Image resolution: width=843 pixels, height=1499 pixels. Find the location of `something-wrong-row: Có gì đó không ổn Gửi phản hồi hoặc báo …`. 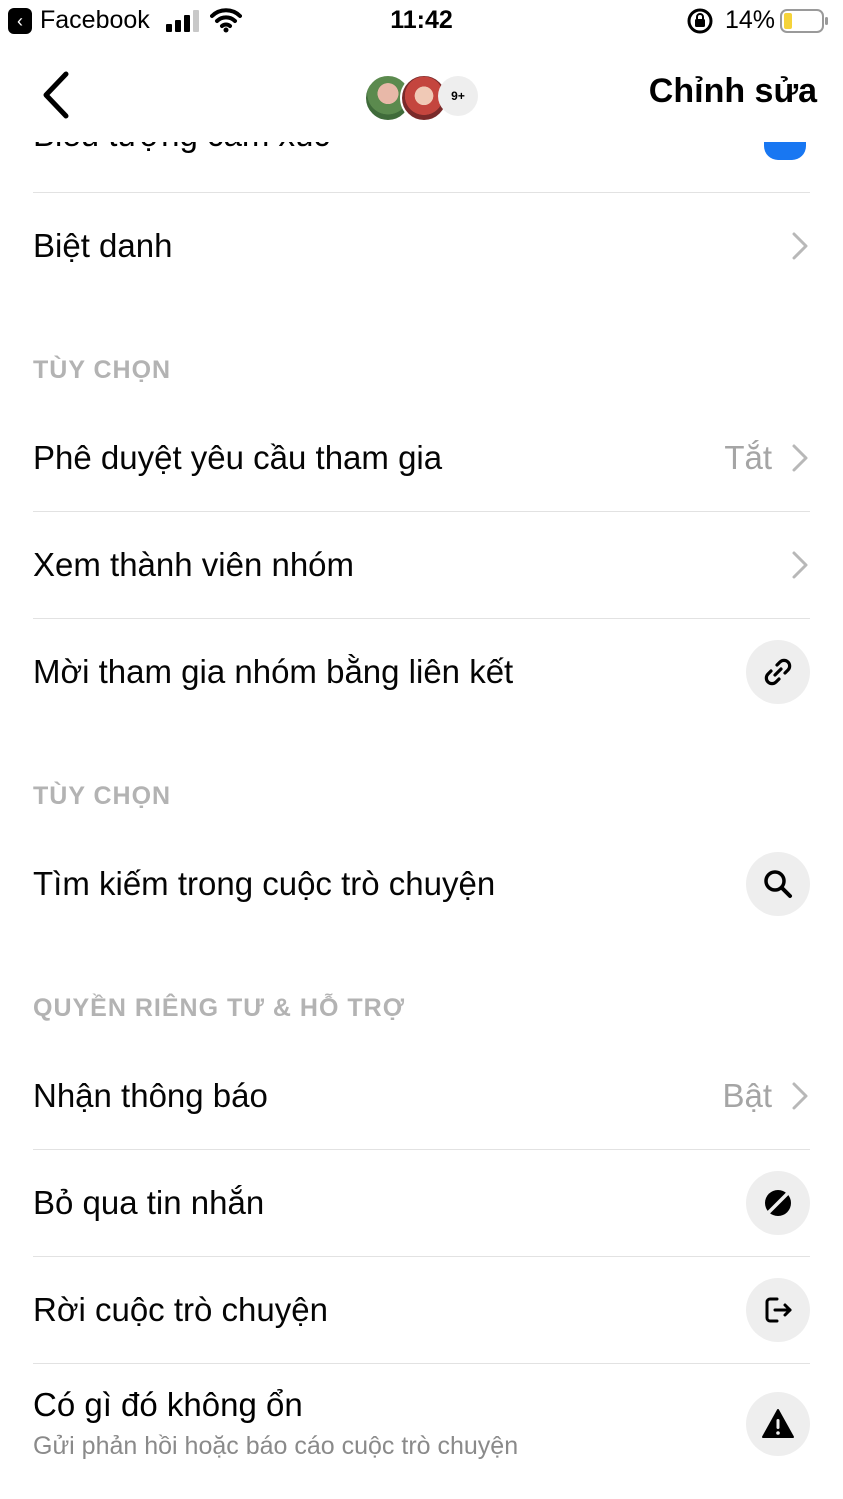

something-wrong-row: Có gì đó không ổn Gửi phản hồi hoặc báo … is located at coordinates (421, 1424).